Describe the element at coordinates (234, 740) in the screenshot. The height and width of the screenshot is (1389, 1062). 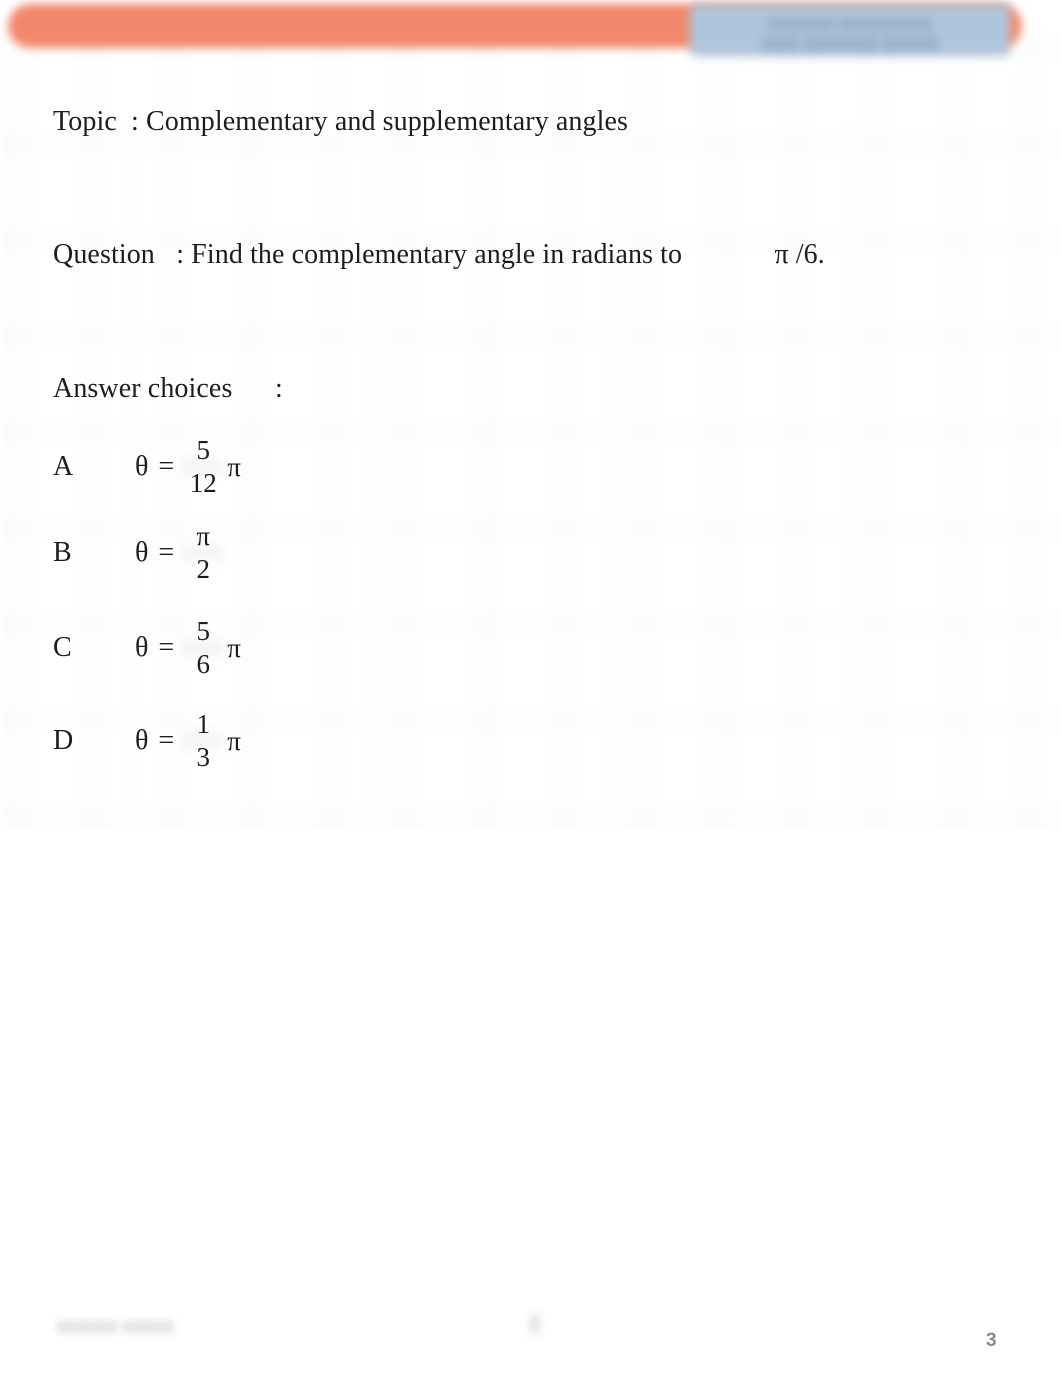
I see `pi-symbol-d: π` at that location.